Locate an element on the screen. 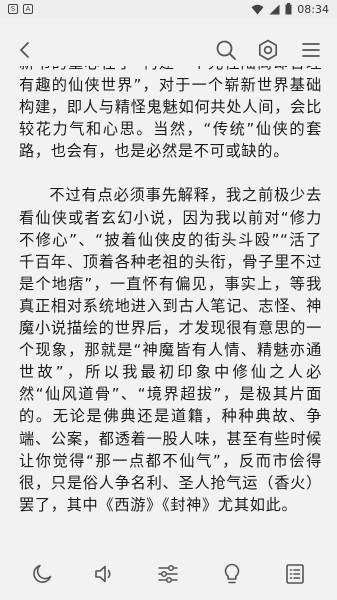 This screenshot has height=600, width=337. back-arrow-icon is located at coordinates (25, 50).